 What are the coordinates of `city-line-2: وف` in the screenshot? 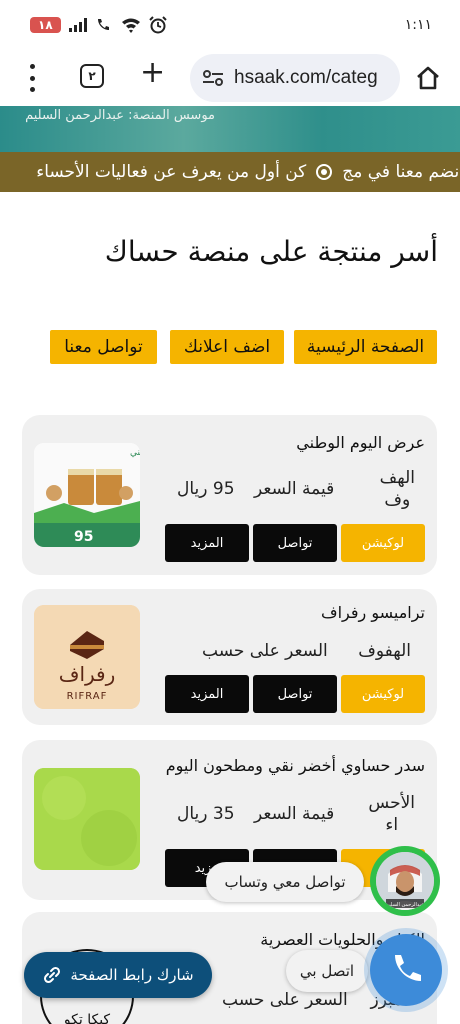 It's located at (397, 500).